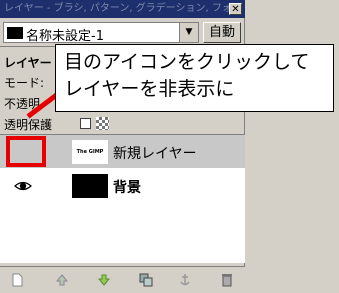 This screenshot has height=293, width=339. What do you see at coordinates (102, 123) in the screenshot?
I see `checker-icon` at bounding box center [102, 123].